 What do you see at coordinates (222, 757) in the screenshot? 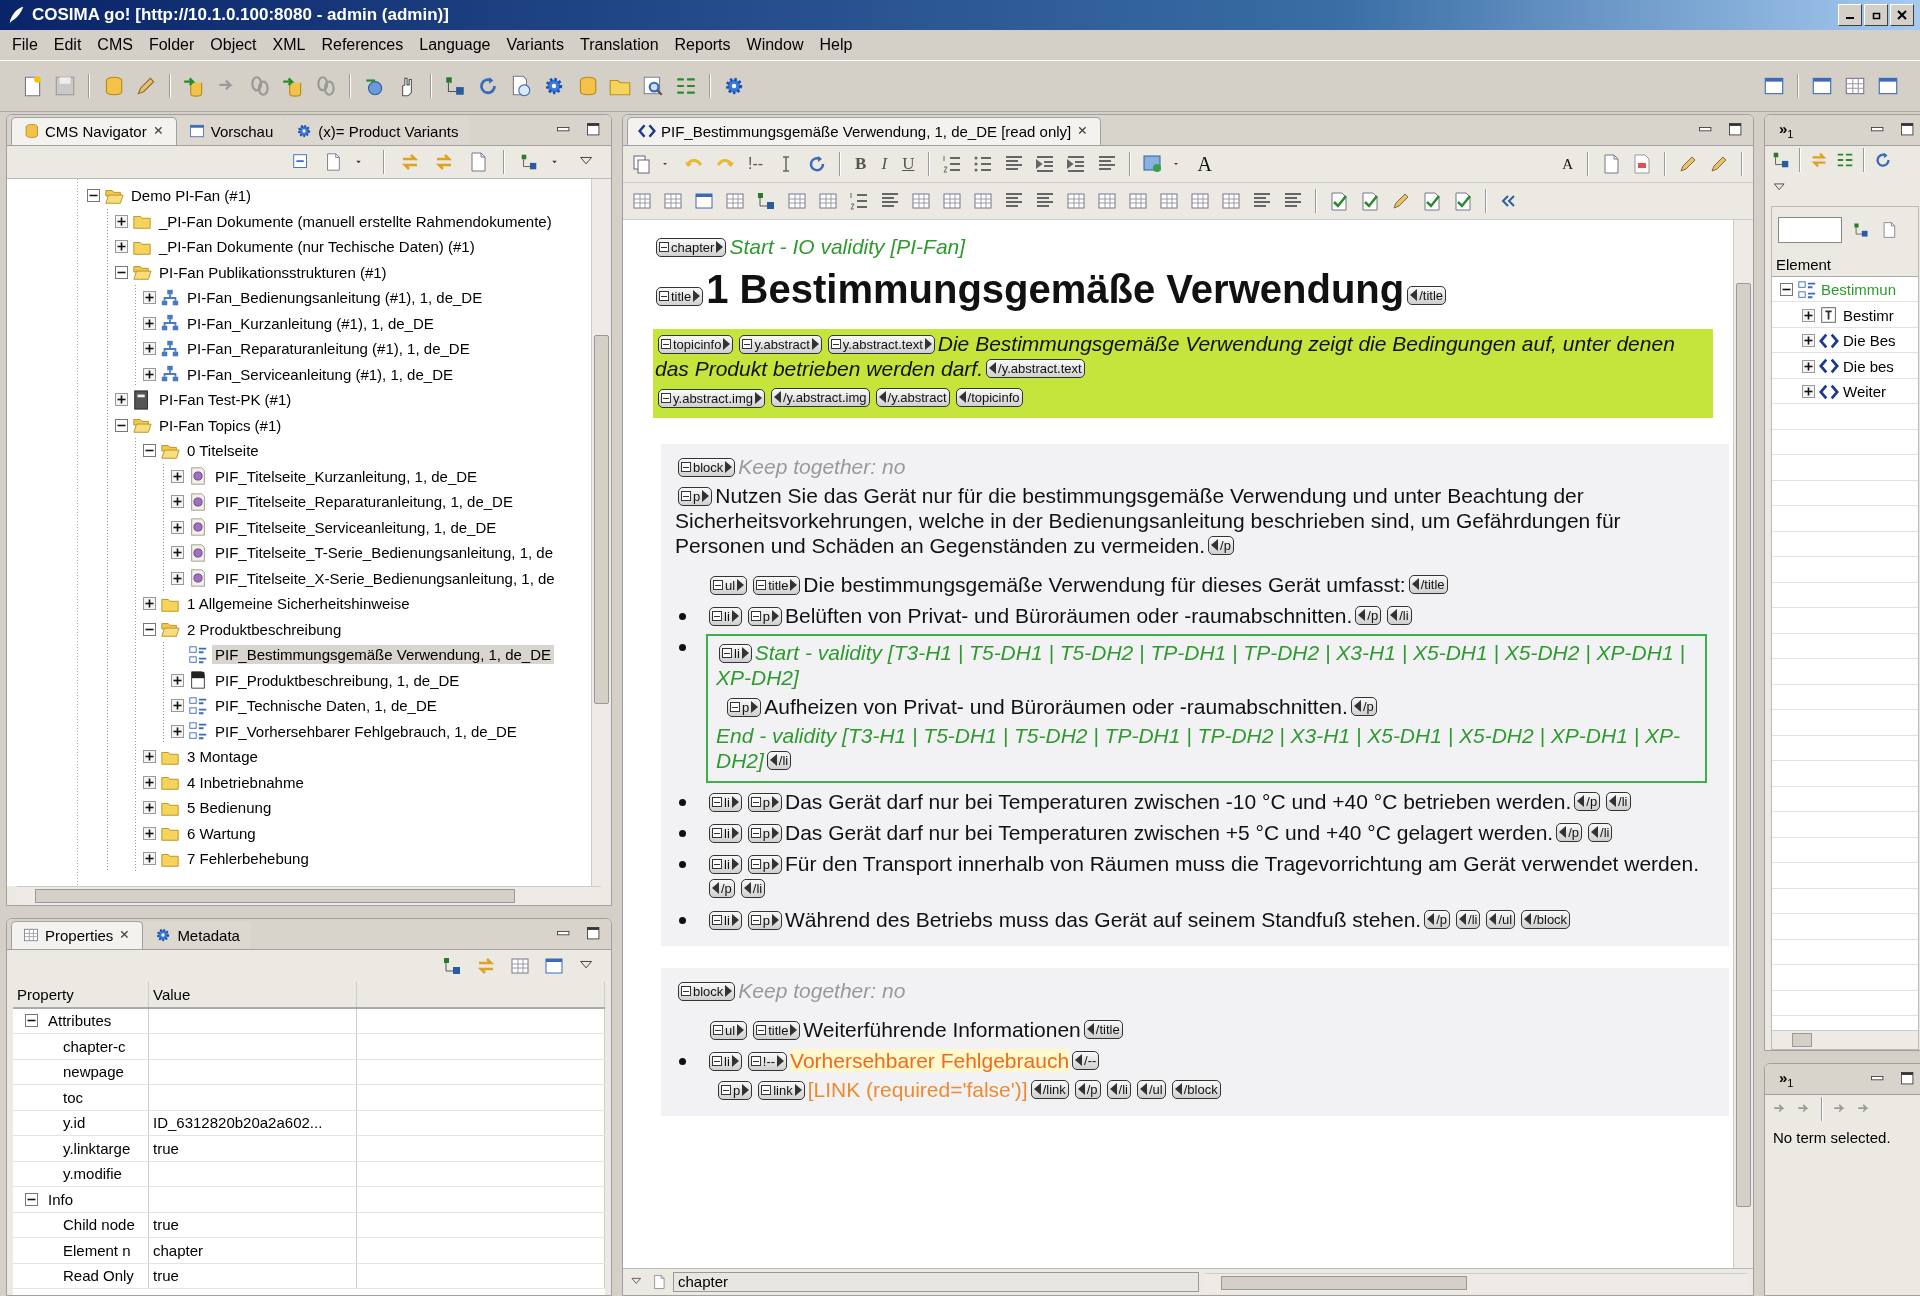
I see `tree-item: 3 Montage` at bounding box center [222, 757].